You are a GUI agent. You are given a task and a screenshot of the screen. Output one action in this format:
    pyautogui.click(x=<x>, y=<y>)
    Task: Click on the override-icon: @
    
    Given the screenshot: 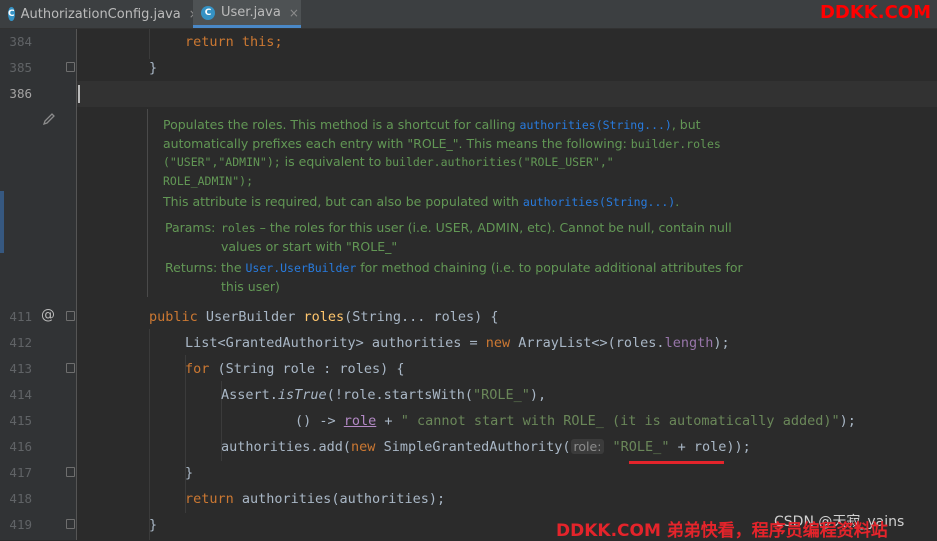 What is the action you would take?
    pyautogui.click(x=48, y=315)
    